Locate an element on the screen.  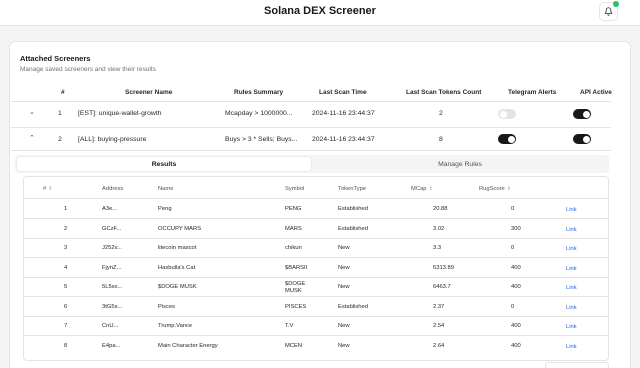
header-num: # is located at coordinates (63, 92).